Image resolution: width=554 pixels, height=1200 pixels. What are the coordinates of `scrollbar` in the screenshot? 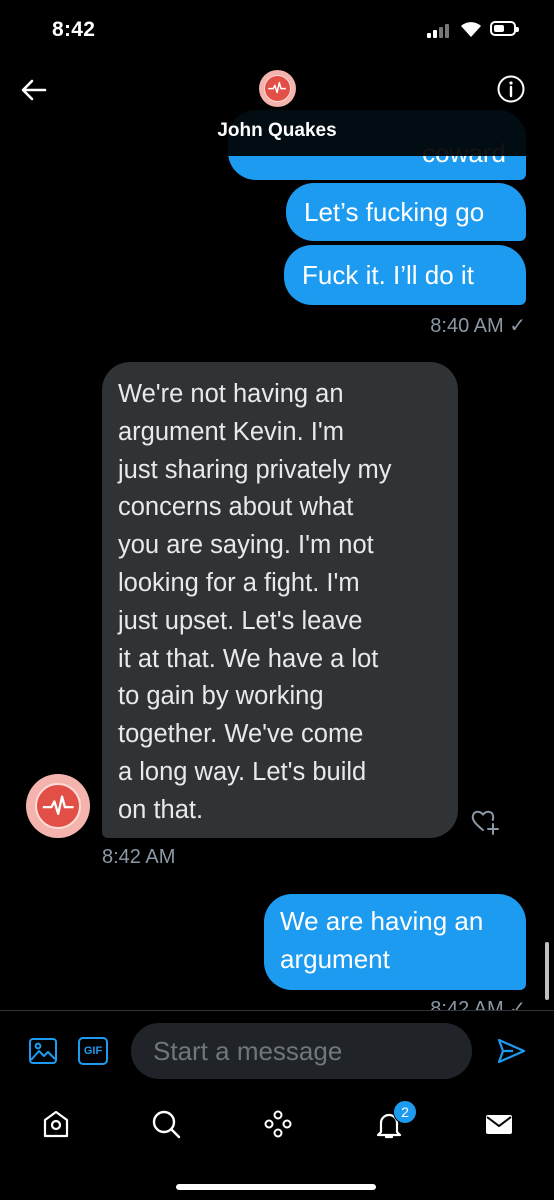 It's located at (547, 971).